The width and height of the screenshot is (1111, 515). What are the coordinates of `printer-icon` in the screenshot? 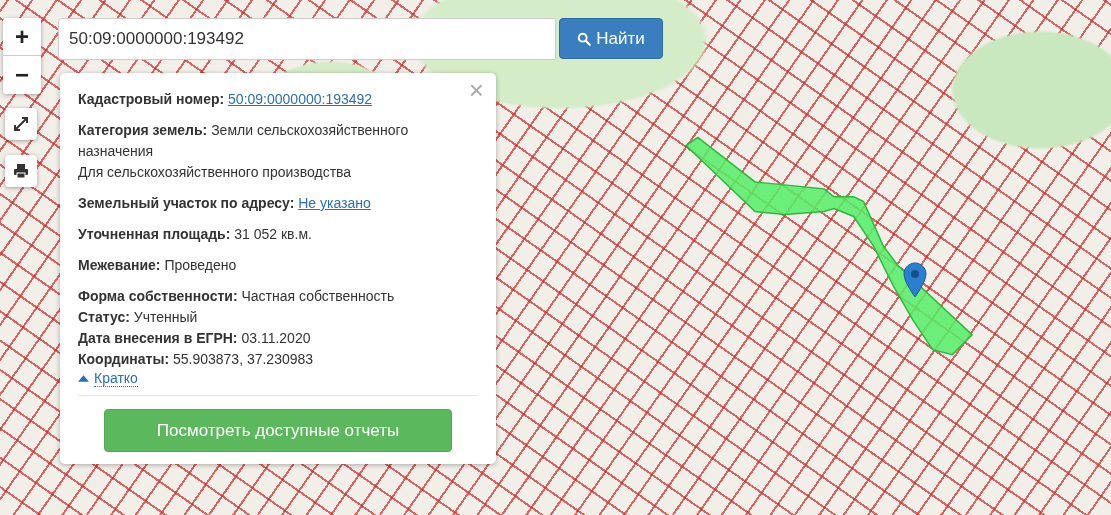 It's located at (21, 171).